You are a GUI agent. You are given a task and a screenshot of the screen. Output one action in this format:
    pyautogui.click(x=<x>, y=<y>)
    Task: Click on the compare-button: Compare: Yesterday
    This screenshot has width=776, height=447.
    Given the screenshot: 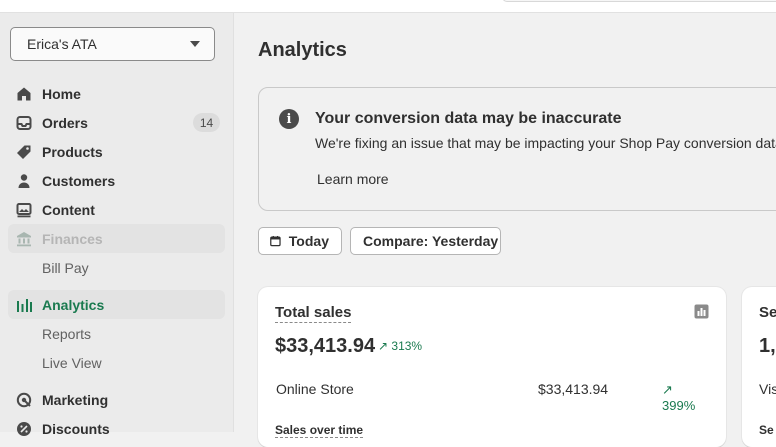 What is the action you would take?
    pyautogui.click(x=425, y=241)
    